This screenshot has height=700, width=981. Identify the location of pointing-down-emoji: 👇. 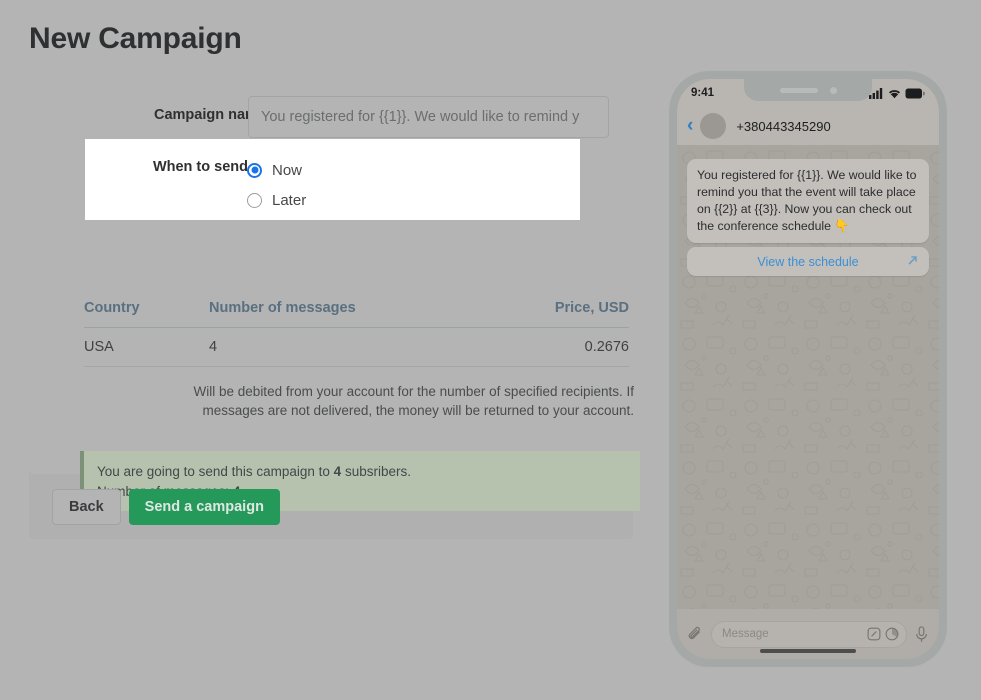
(842, 226).